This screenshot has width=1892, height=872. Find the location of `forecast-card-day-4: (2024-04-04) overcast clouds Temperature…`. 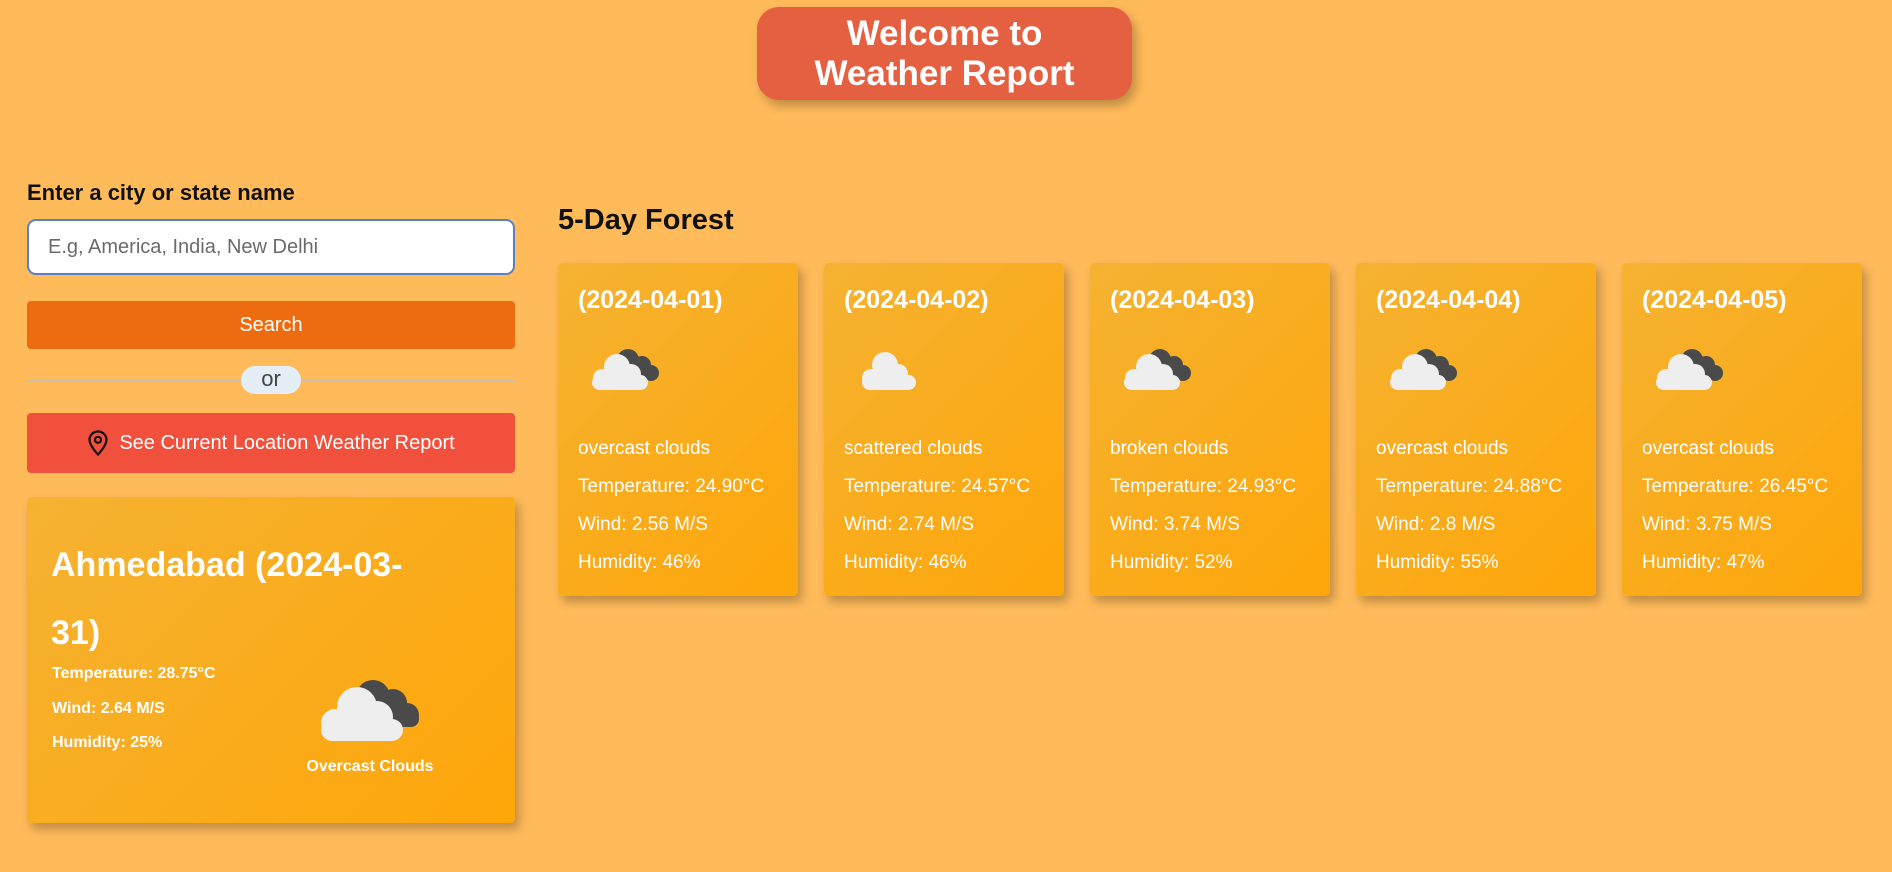

forecast-card-day-4: (2024-04-04) overcast clouds Temperature… is located at coordinates (1476, 429).